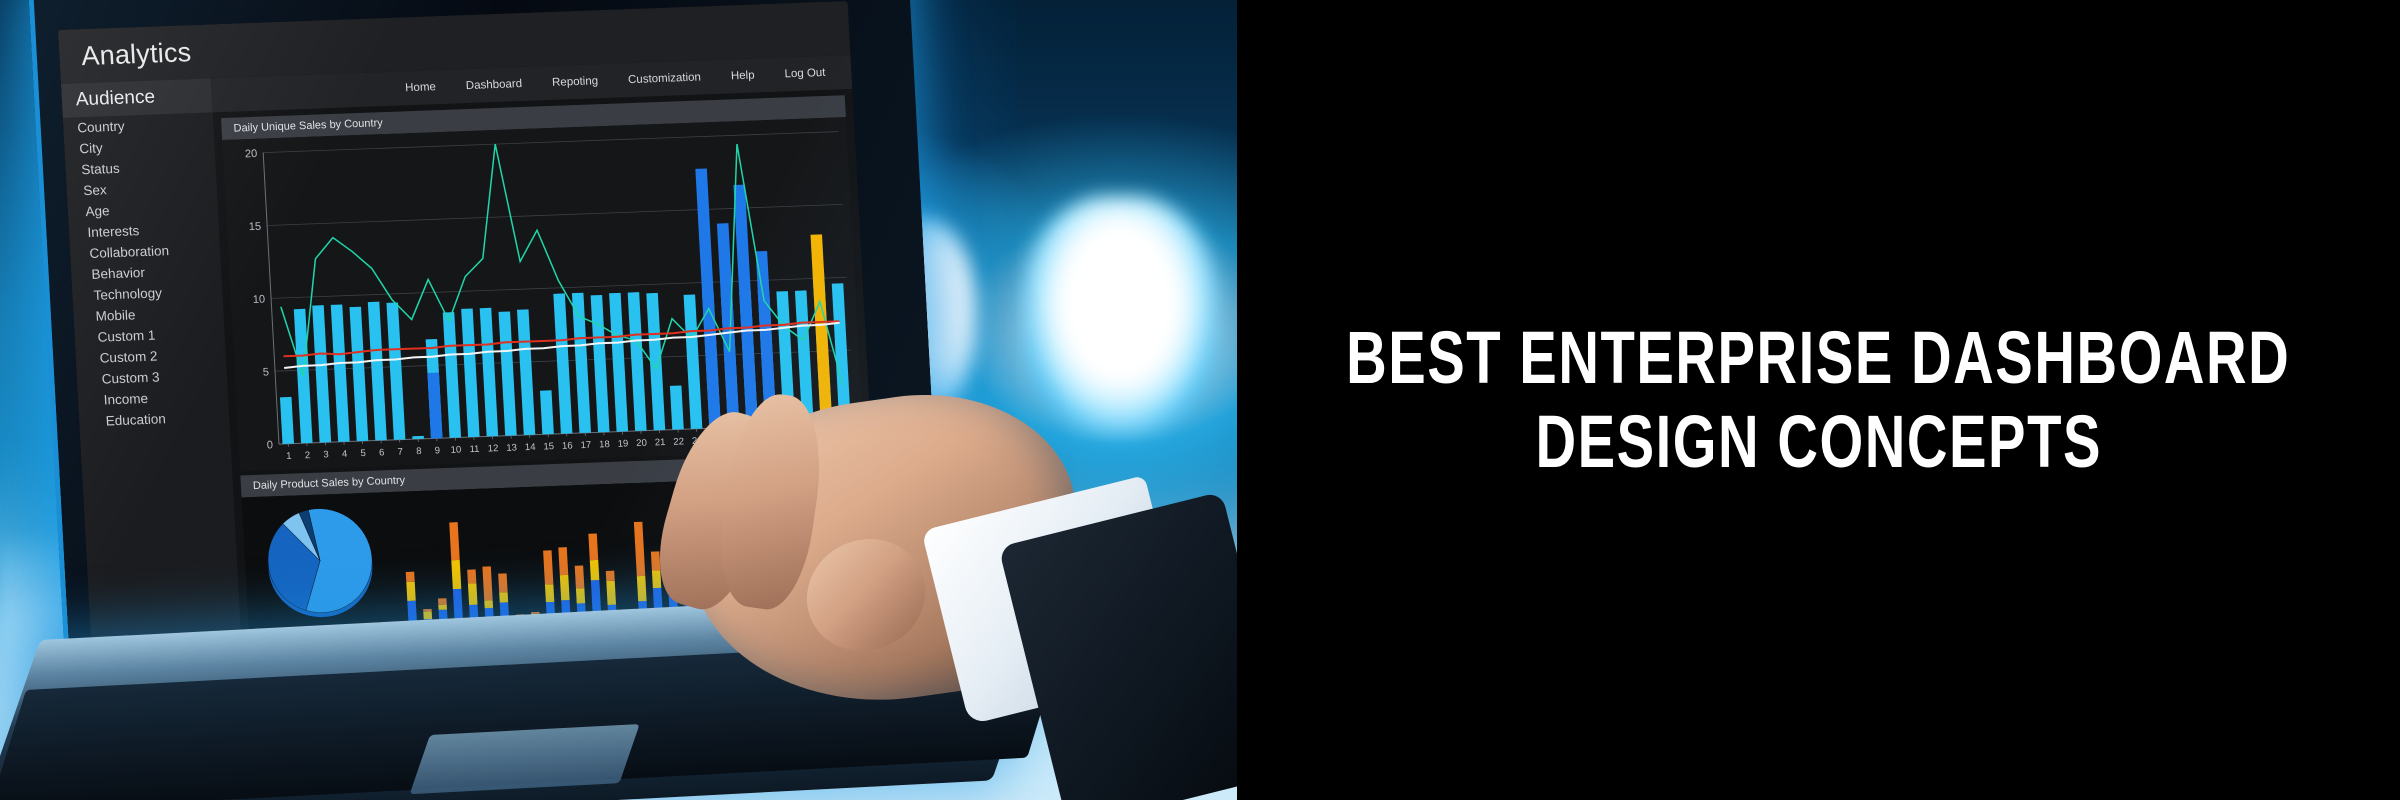 This screenshot has width=2400, height=800. Describe the element at coordinates (1117, 645) in the screenshot. I see `suit-sleeve` at that location.